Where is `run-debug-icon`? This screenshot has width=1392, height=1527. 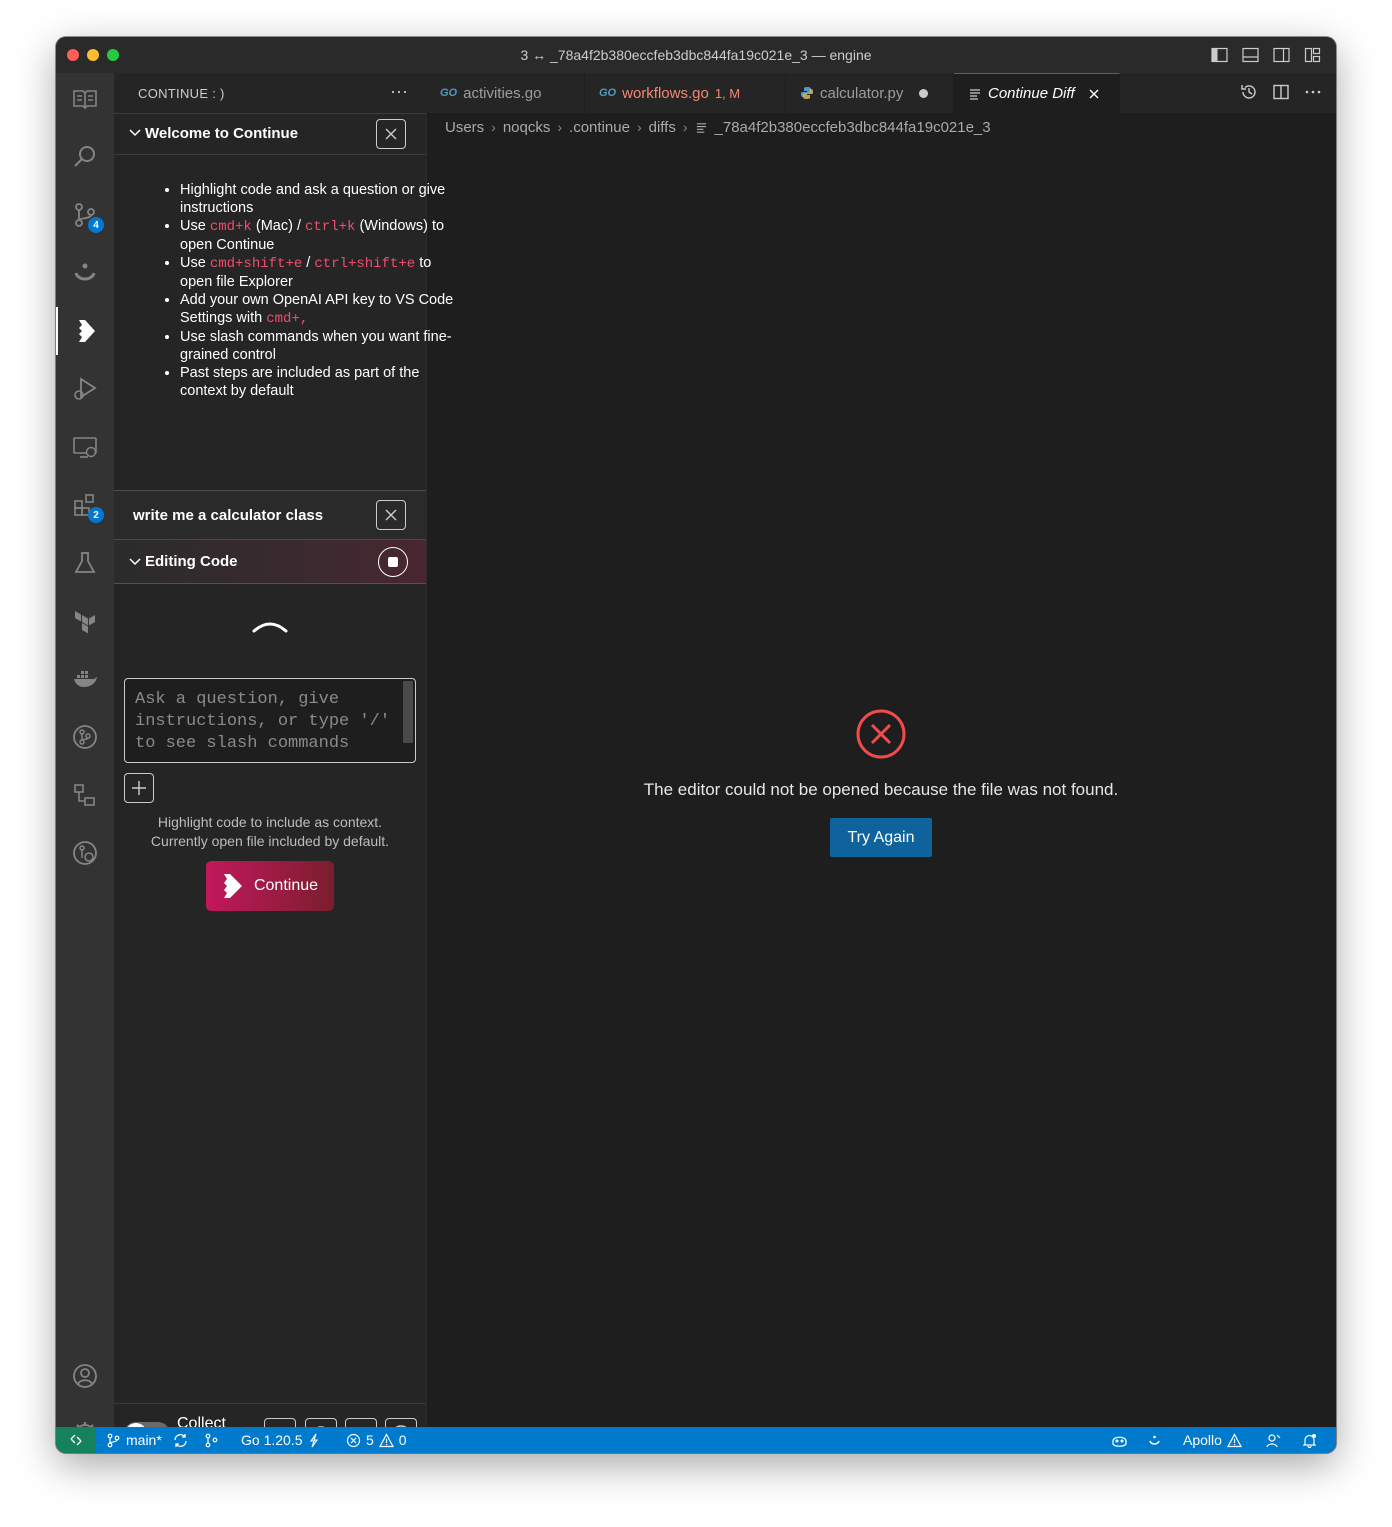
run-debug-icon is located at coordinates (85, 388).